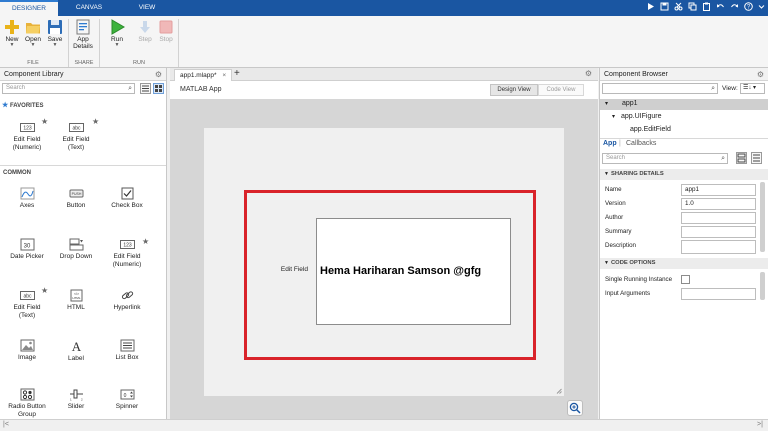 This screenshot has width=768, height=431. I want to click on component-label: Date Picker, so click(27, 256).